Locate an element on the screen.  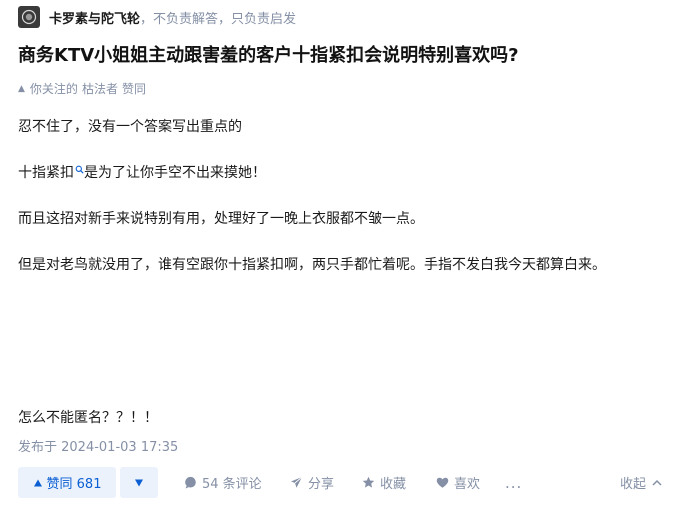
share-button: 分享 is located at coordinates (312, 482).